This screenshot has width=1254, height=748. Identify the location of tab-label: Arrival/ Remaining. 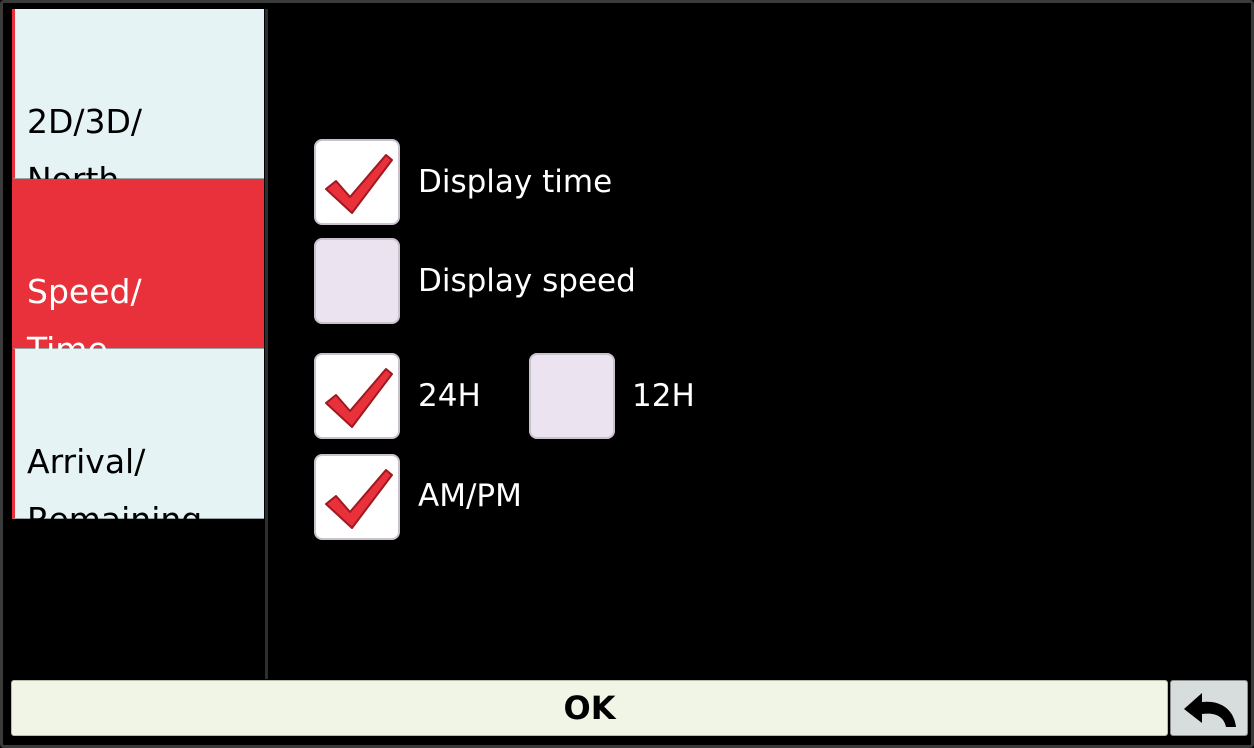
(115, 490).